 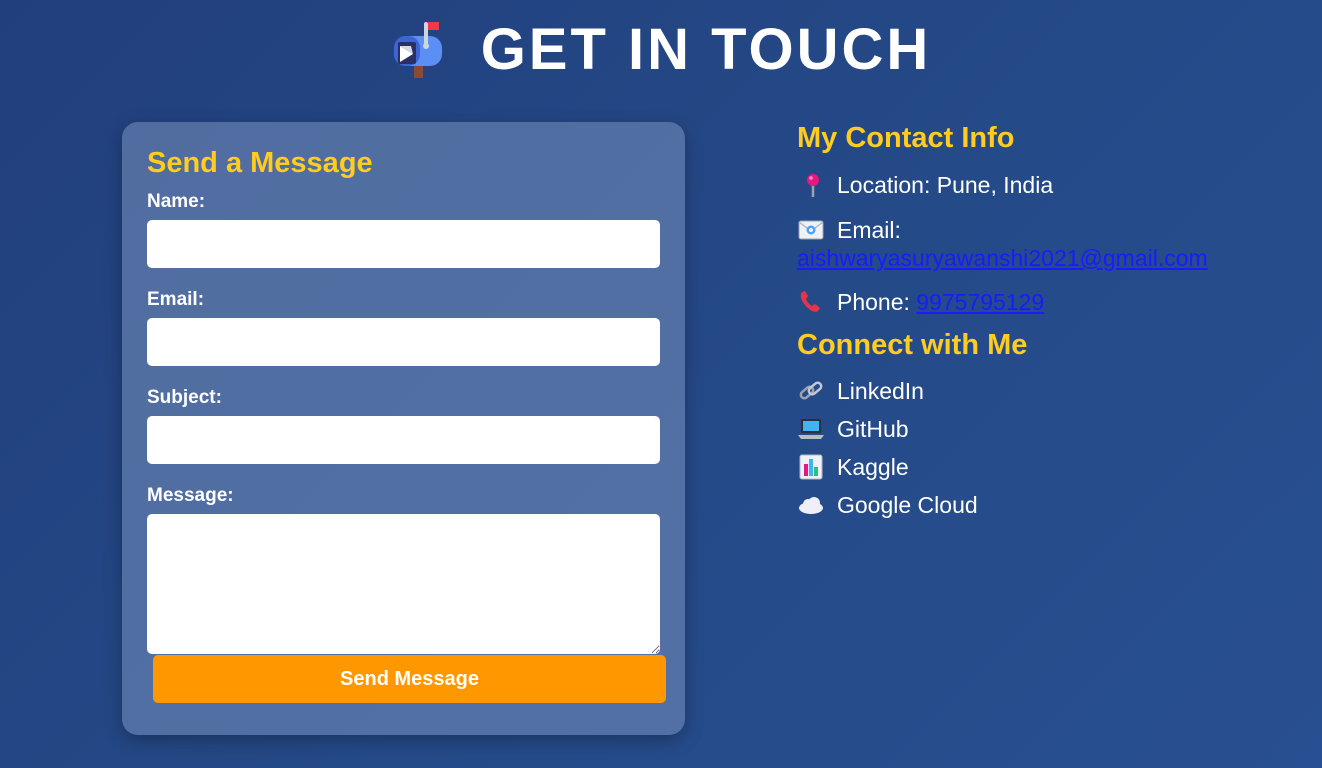 I want to click on linkedin-label: LinkedIn, so click(x=880, y=391).